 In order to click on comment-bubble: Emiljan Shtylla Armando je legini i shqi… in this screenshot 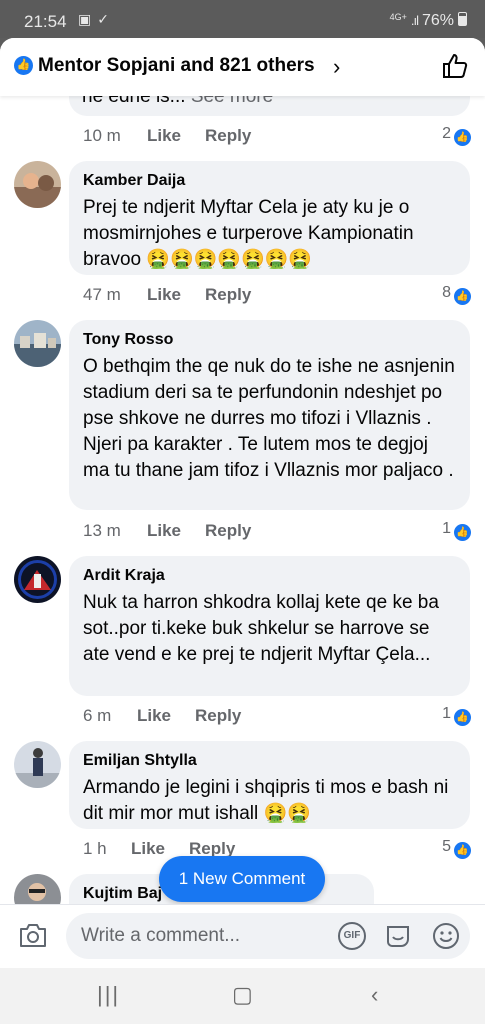, I will do `click(269, 785)`.